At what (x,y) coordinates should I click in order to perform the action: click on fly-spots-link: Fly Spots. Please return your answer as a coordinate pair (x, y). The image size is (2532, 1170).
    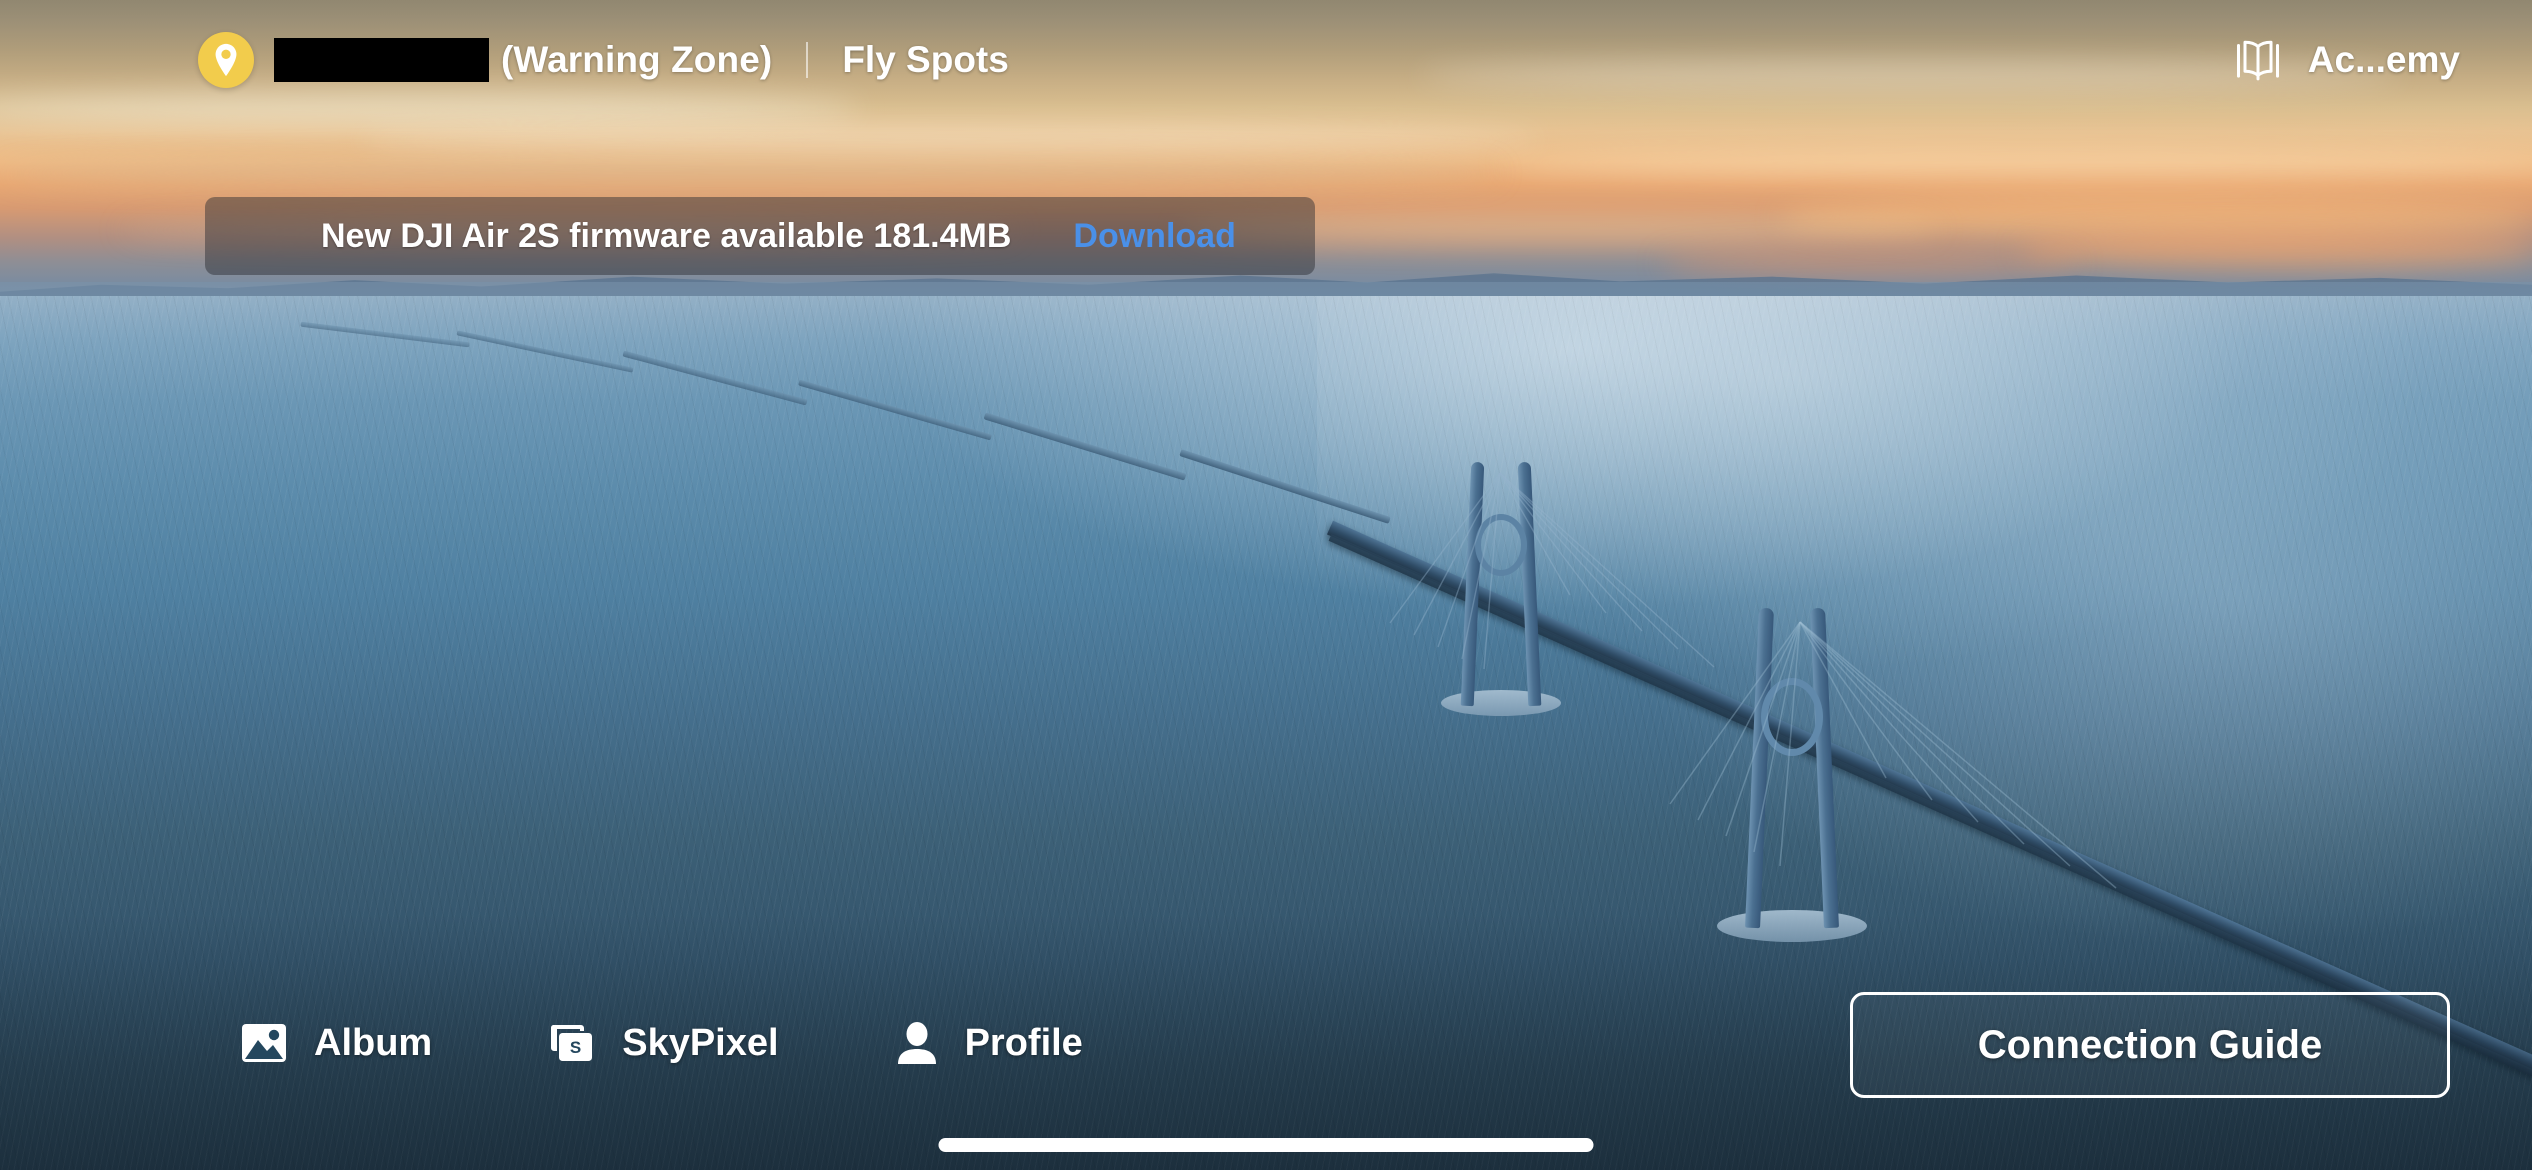
    Looking at the image, I should click on (925, 60).